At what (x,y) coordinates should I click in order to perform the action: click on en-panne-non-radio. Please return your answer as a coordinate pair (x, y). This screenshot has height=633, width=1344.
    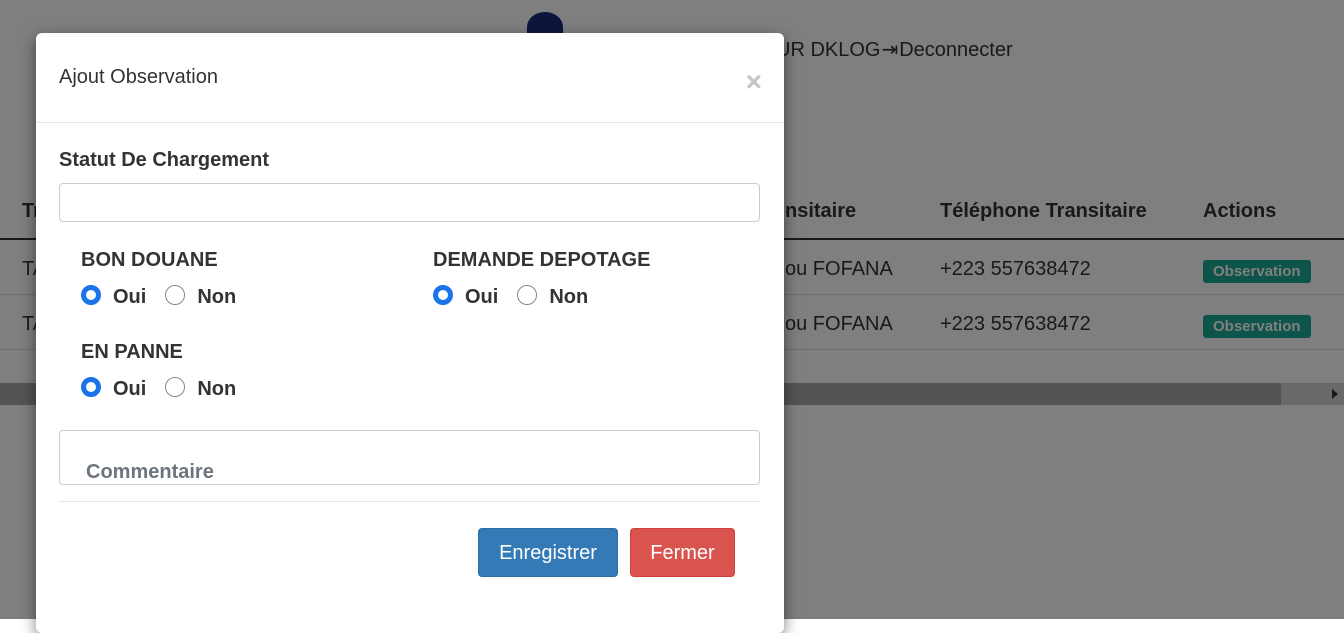
    Looking at the image, I should click on (175, 386).